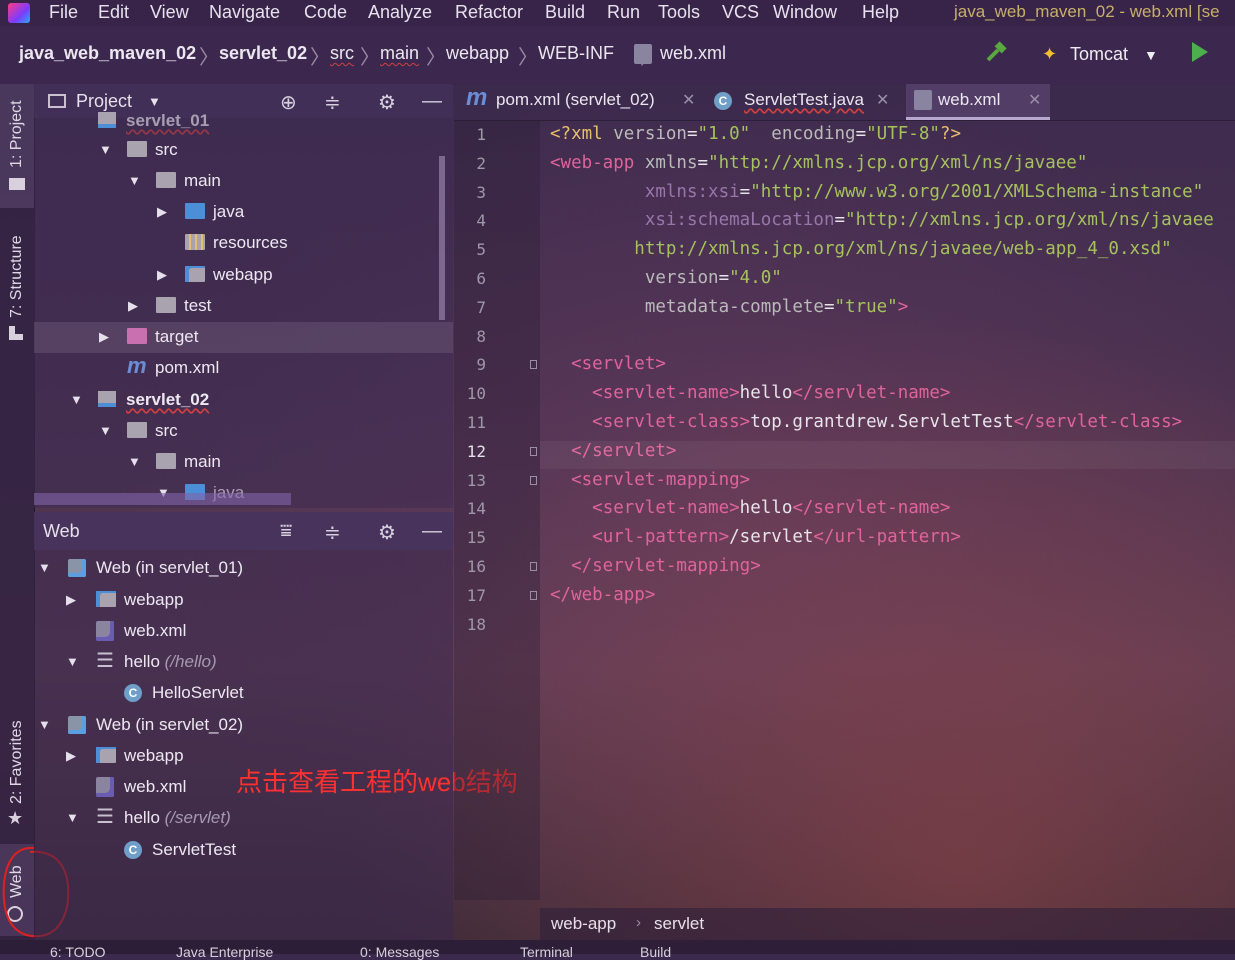 This screenshot has width=1235, height=960. What do you see at coordinates (432, 531) in the screenshot?
I see `minimize-icon: —` at bounding box center [432, 531].